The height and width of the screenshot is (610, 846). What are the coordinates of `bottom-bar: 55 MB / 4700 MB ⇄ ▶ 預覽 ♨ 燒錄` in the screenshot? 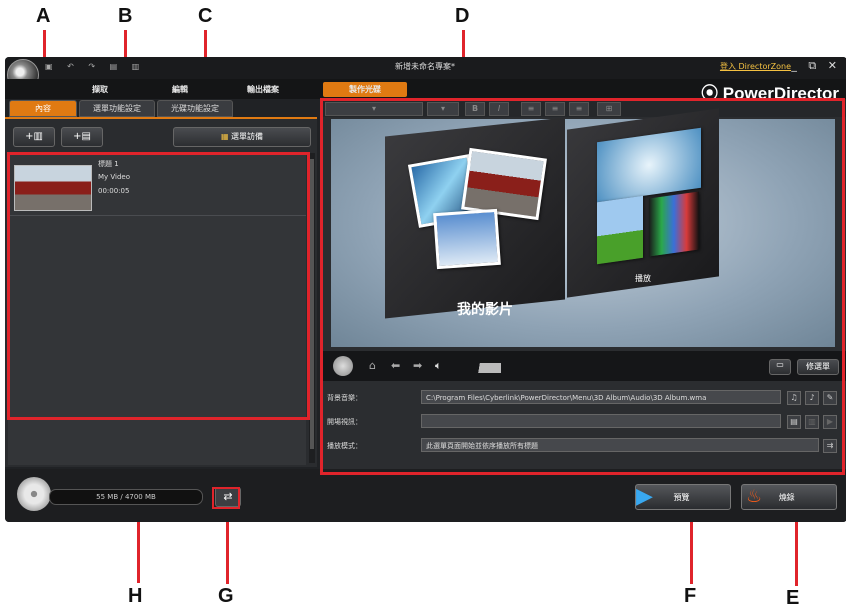 It's located at (425, 495).